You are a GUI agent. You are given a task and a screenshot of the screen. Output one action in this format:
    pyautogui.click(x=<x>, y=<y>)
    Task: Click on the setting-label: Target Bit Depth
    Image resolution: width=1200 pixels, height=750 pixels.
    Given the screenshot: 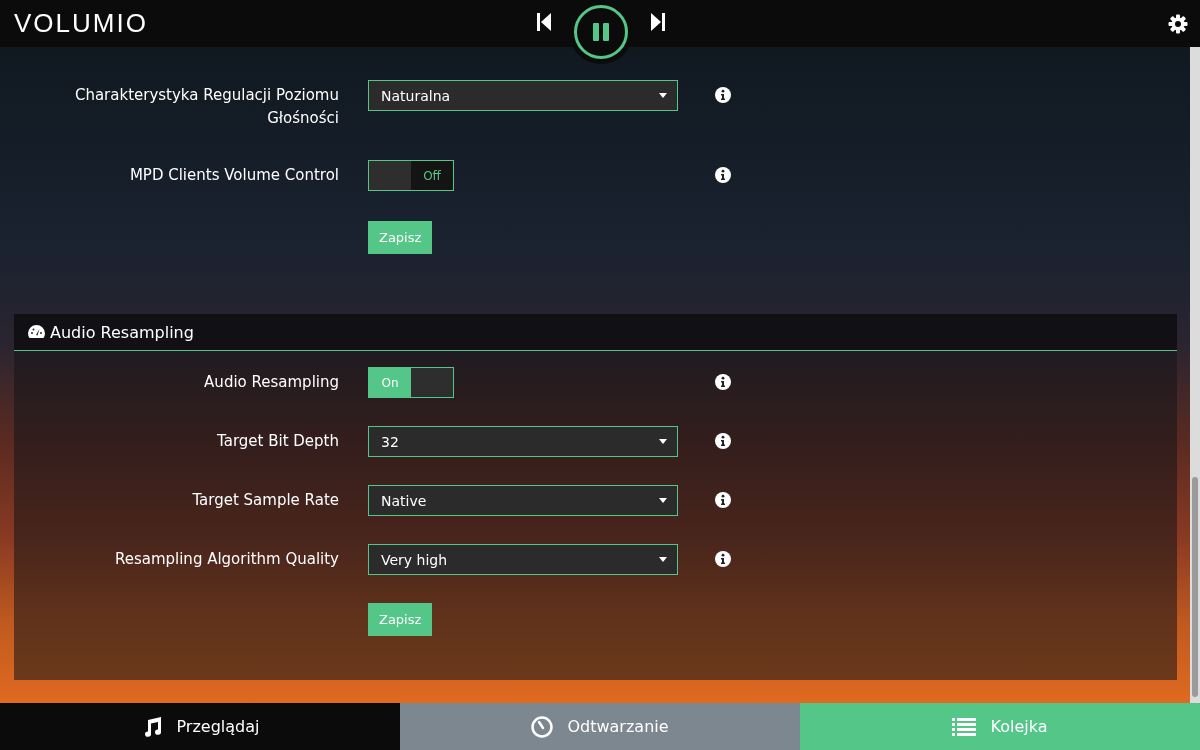 What is the action you would take?
    pyautogui.click(x=277, y=441)
    